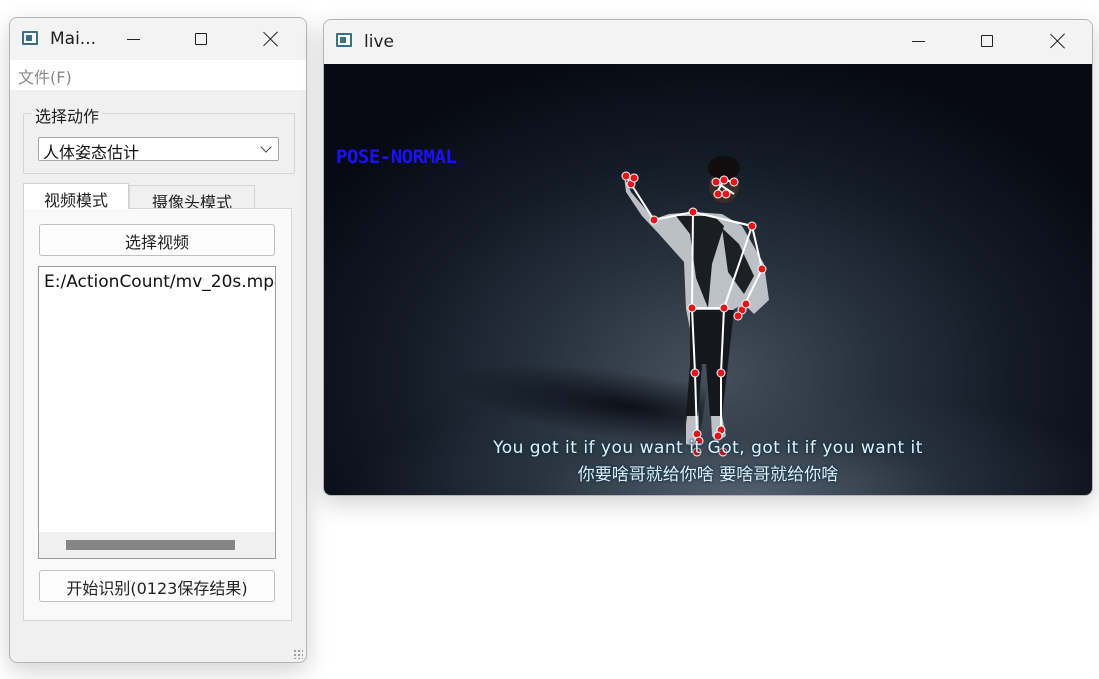 This screenshot has width=1099, height=679. Describe the element at coordinates (157, 240) in the screenshot. I see `select-video-button: 选择视频` at that location.